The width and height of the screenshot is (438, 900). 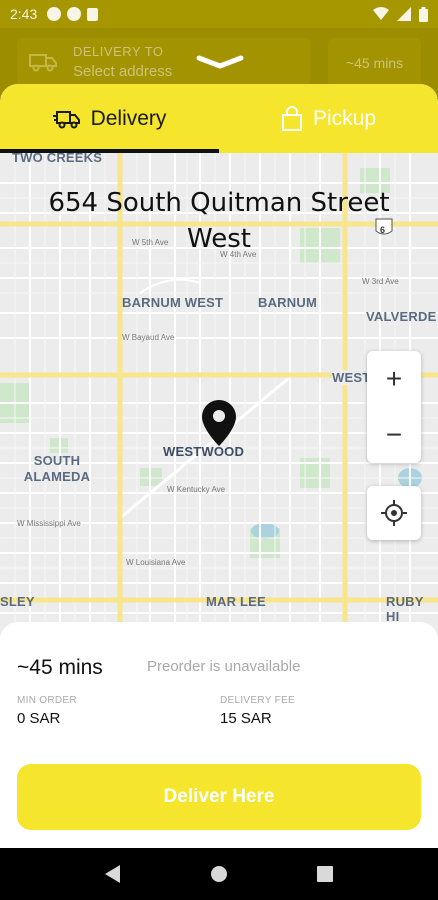 What do you see at coordinates (394, 379) in the screenshot?
I see `zoom-in-button: +` at bounding box center [394, 379].